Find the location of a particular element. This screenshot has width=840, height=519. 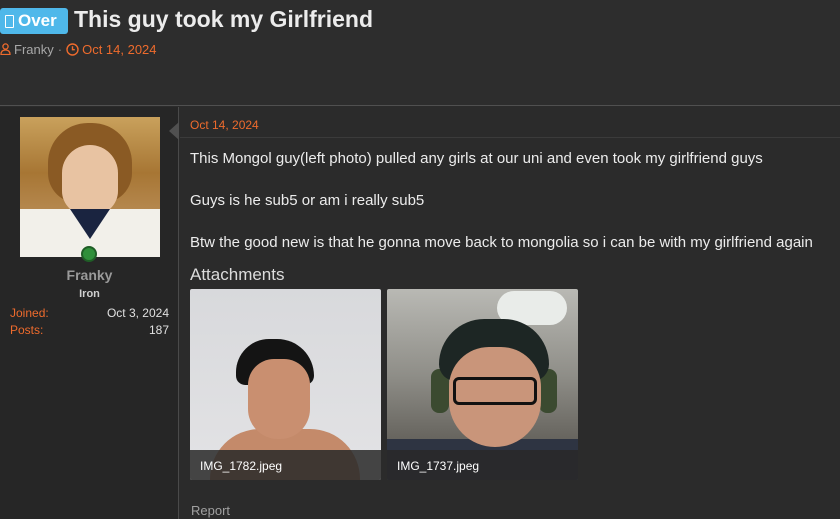

thread-meta: Franky · Oct 14, 2024 is located at coordinates (78, 49).